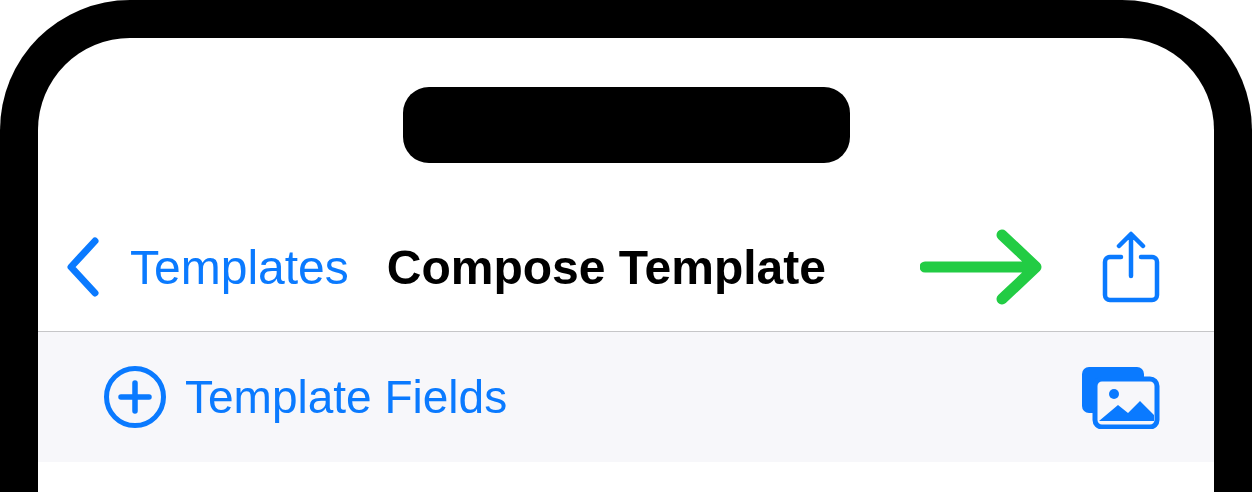 This screenshot has height=492, width=1252. Describe the element at coordinates (82, 267) in the screenshot. I see `chevron-left-icon` at that location.